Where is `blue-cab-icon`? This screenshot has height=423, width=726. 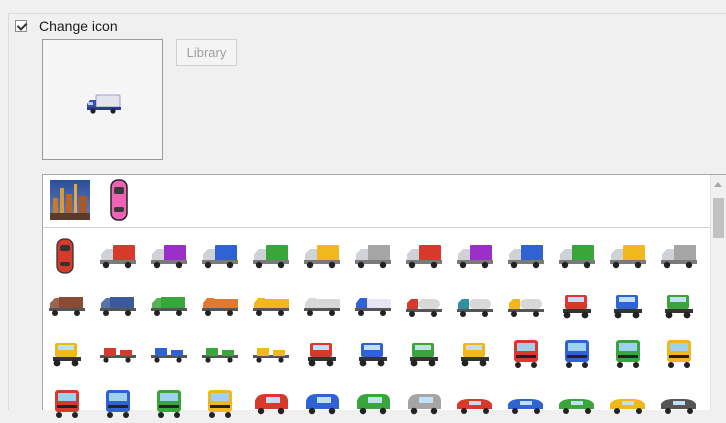 blue-cab-icon is located at coordinates (577, 354).